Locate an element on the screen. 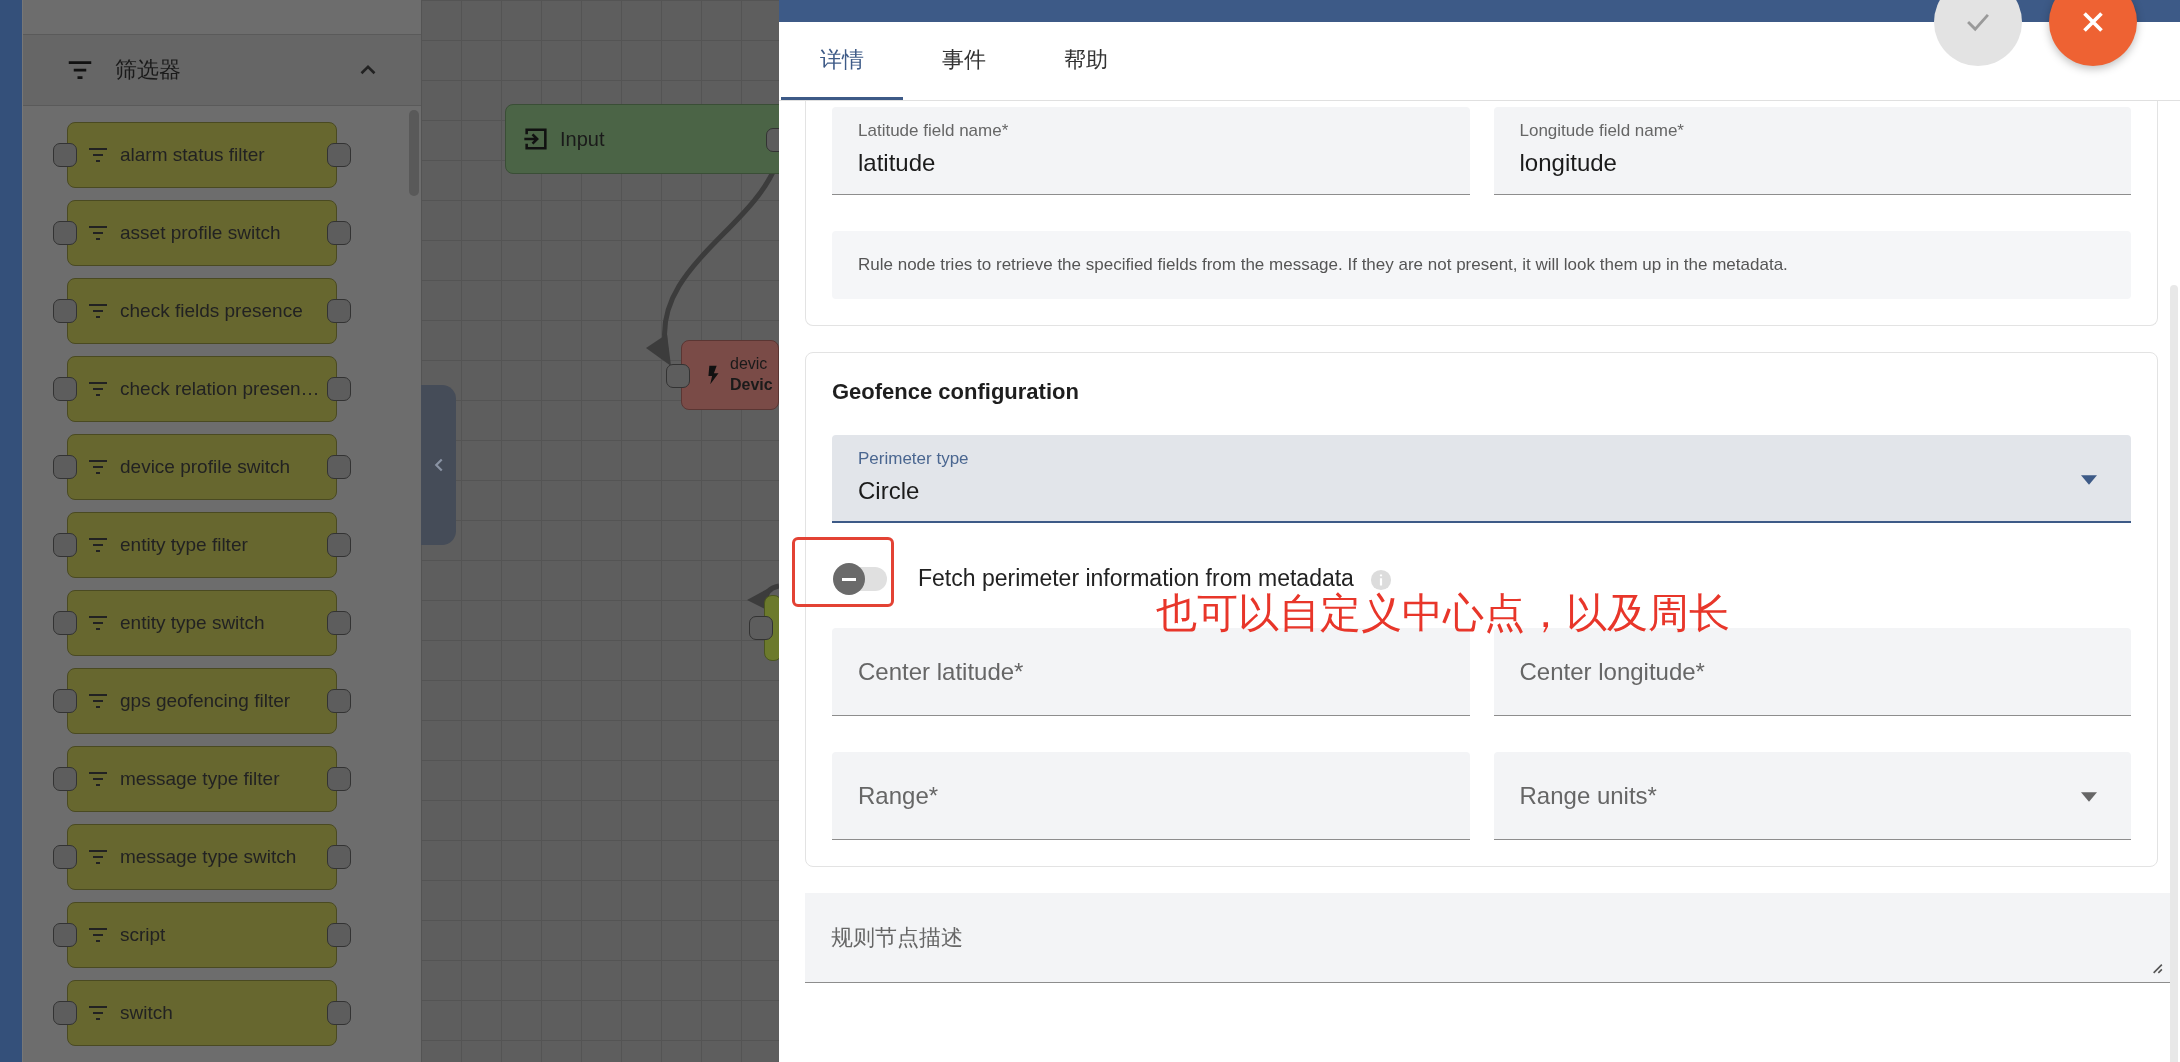 The image size is (2180, 1062). filter-node: alarm status filter is located at coordinates (202, 155).